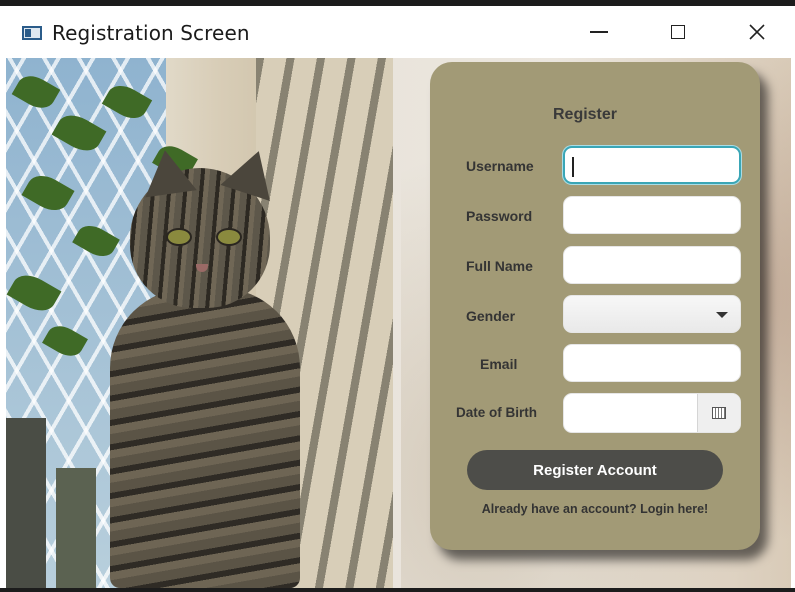  What do you see at coordinates (499, 266) in the screenshot?
I see `full-name-label: Full Name` at bounding box center [499, 266].